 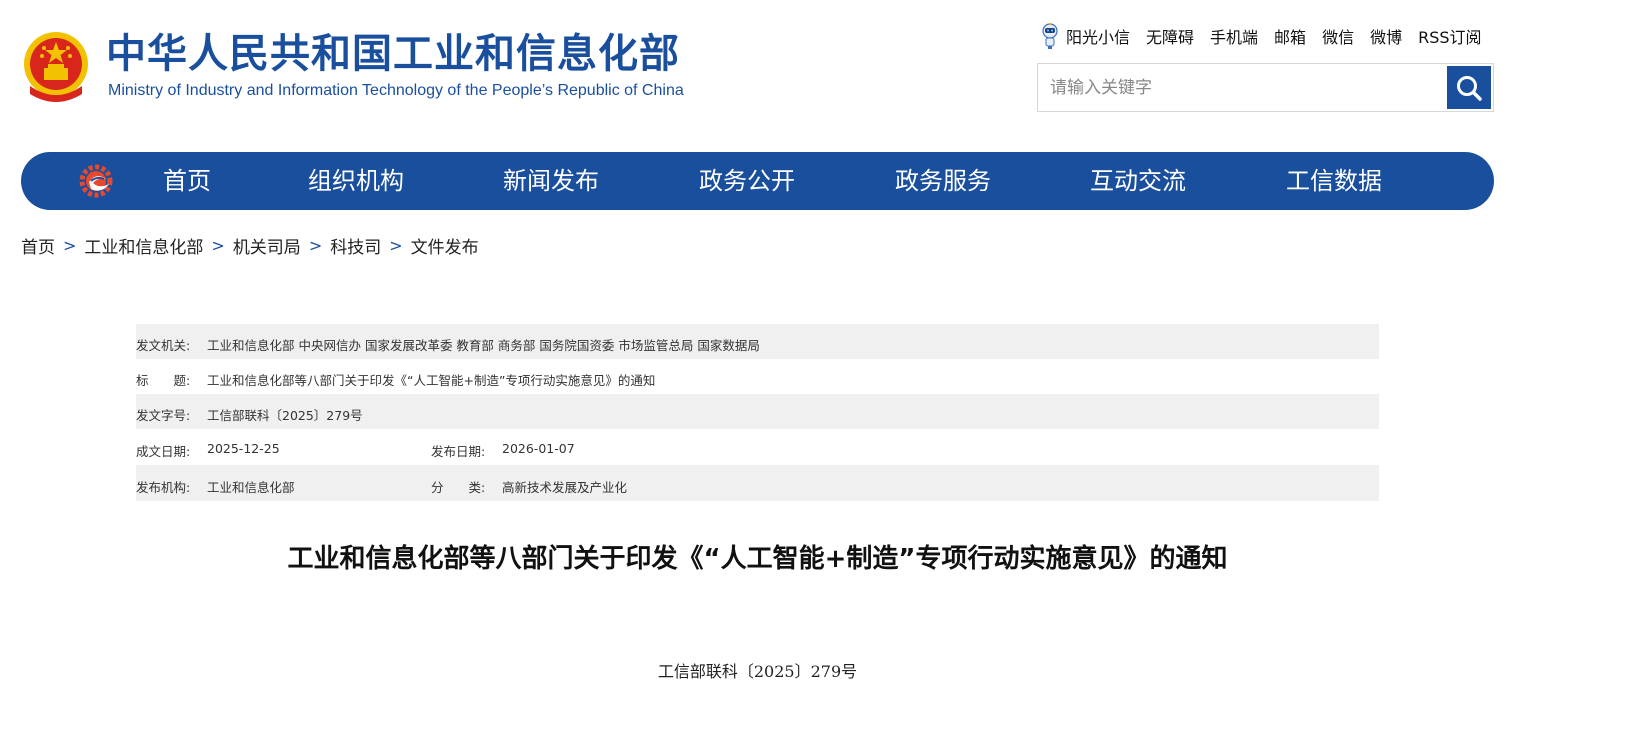 What do you see at coordinates (163, 451) in the screenshot?
I see `created-date-label: 成文日期:` at bounding box center [163, 451].